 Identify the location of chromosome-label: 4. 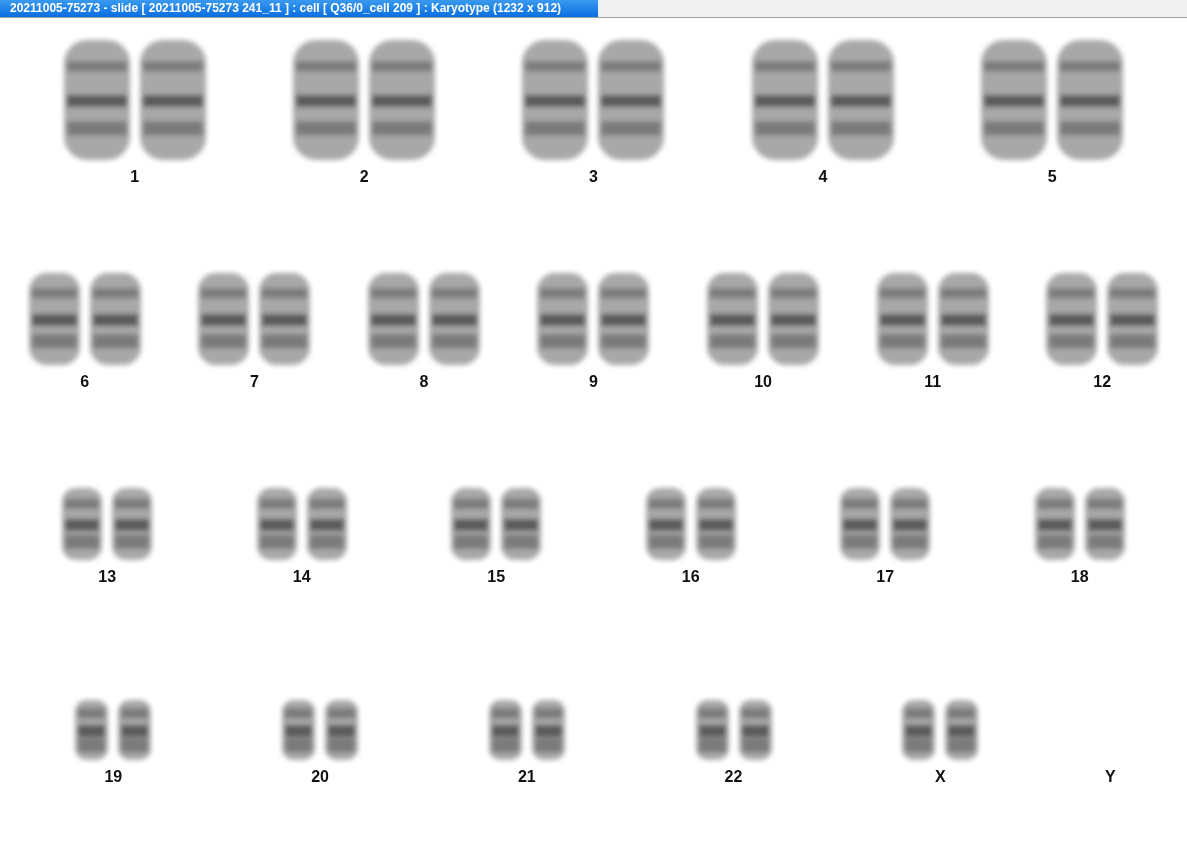
(823, 177).